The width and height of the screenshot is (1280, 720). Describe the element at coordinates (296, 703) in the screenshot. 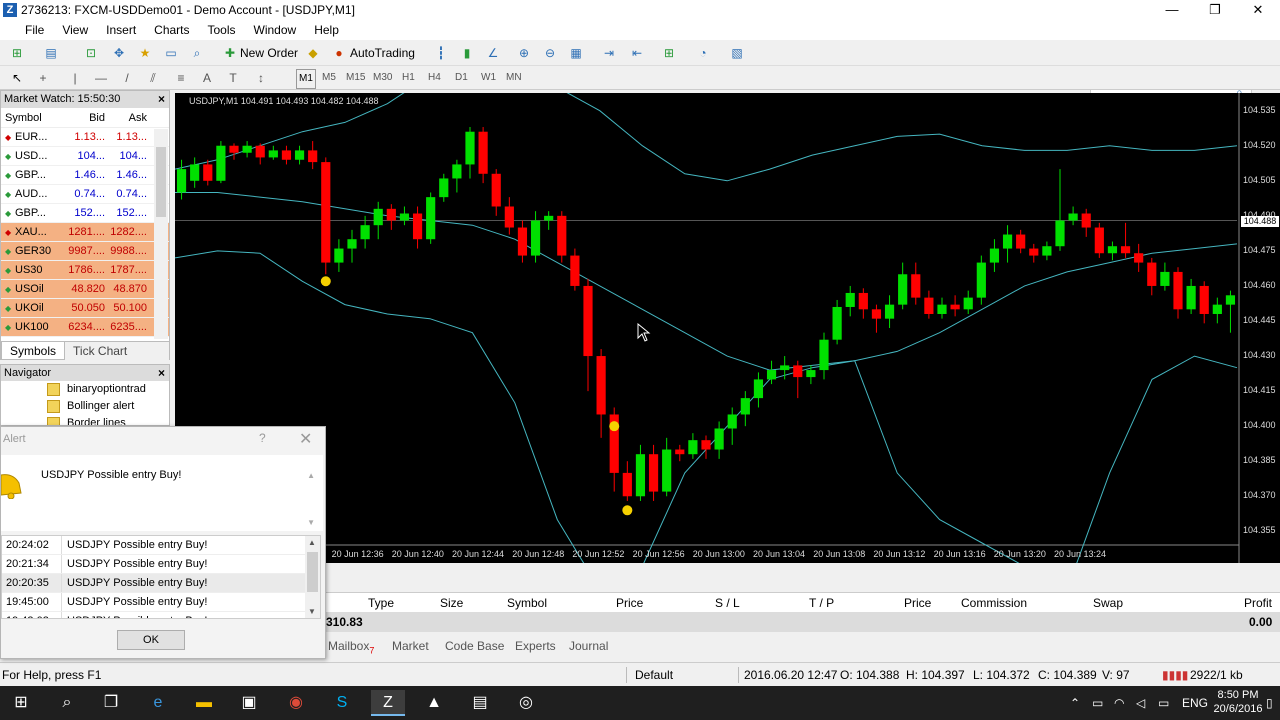

I see `chrome-icon: ◉` at that location.